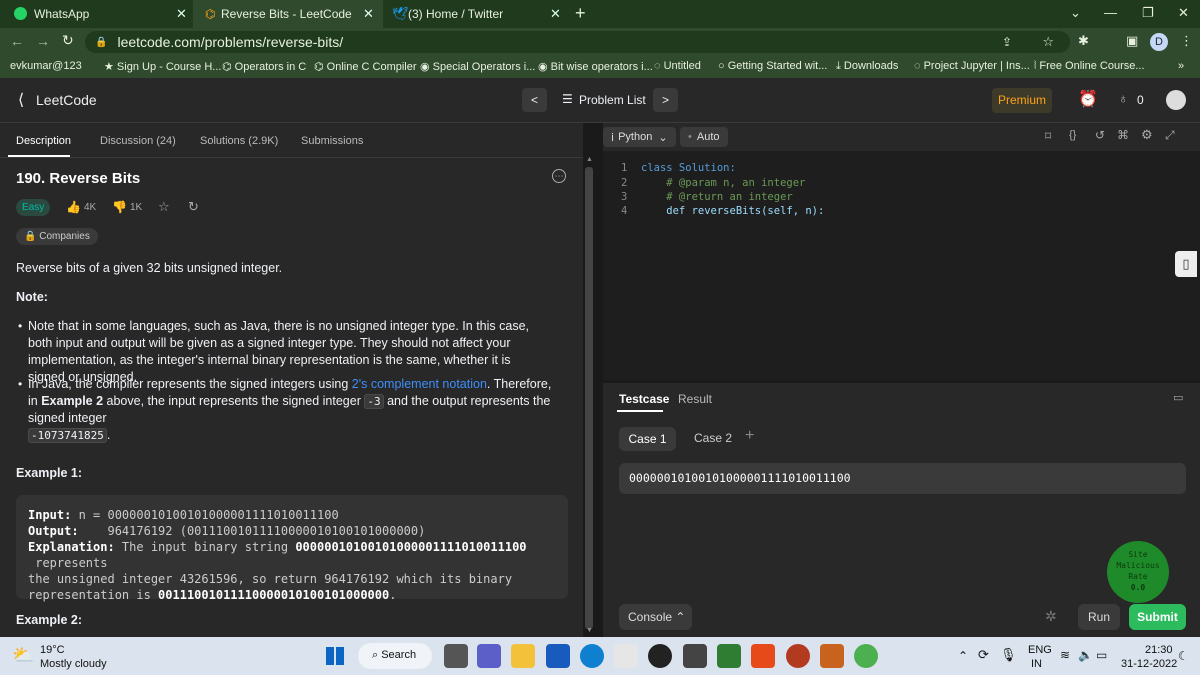 Image resolution: width=1200 pixels, height=675 pixels. Describe the element at coordinates (1170, 135) in the screenshot. I see `expand-icon: ⤢` at that location.